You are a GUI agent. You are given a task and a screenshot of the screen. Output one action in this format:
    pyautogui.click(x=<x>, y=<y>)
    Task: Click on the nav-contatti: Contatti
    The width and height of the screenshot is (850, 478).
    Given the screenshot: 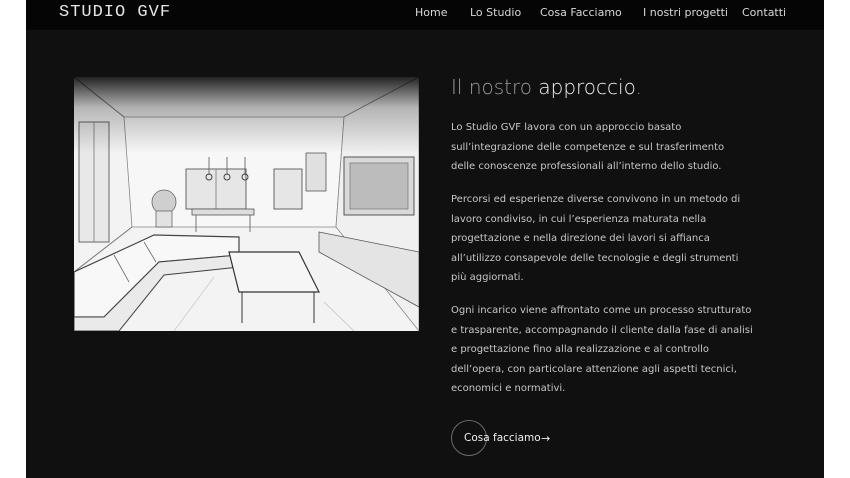 What is the action you would take?
    pyautogui.click(x=764, y=12)
    